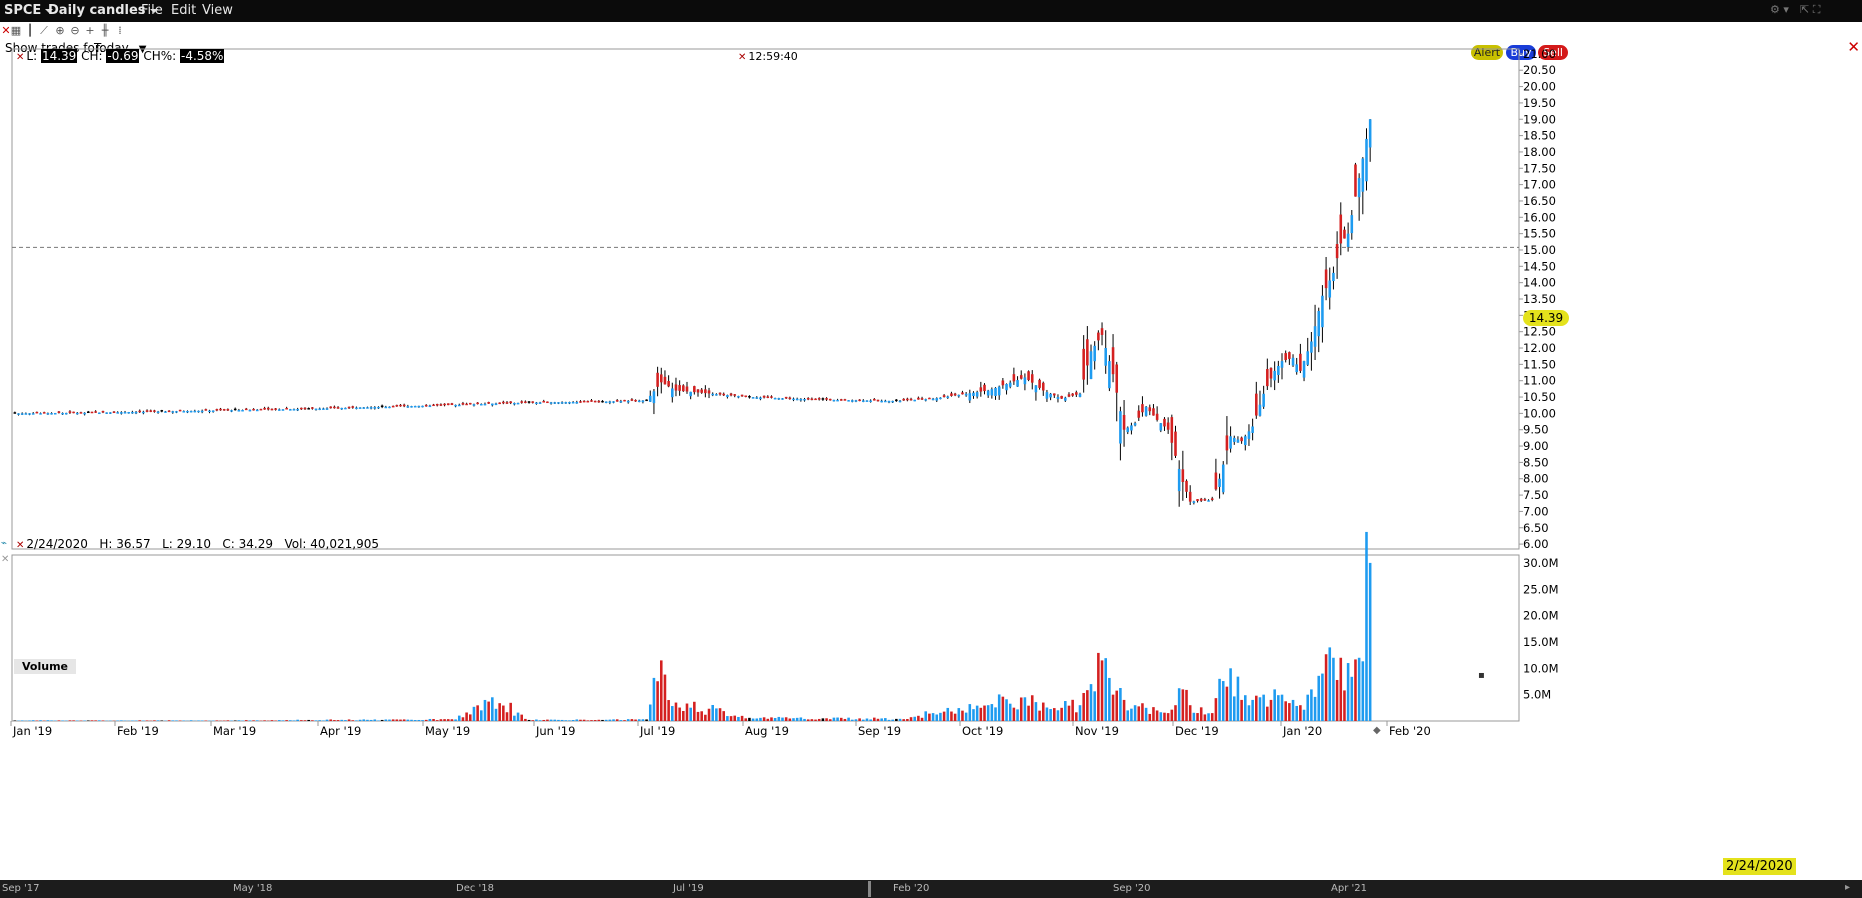  What do you see at coordinates (4, 543) in the screenshot?
I see `drawing-tool-icon: ⌁` at bounding box center [4, 543].